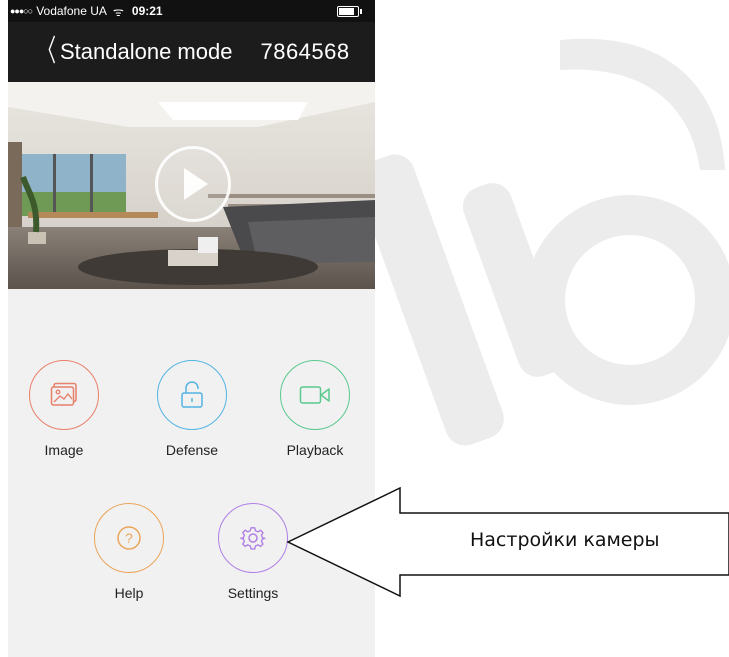 The width and height of the screenshot is (729, 657). Describe the element at coordinates (253, 593) in the screenshot. I see `settings-label: Settings` at that location.